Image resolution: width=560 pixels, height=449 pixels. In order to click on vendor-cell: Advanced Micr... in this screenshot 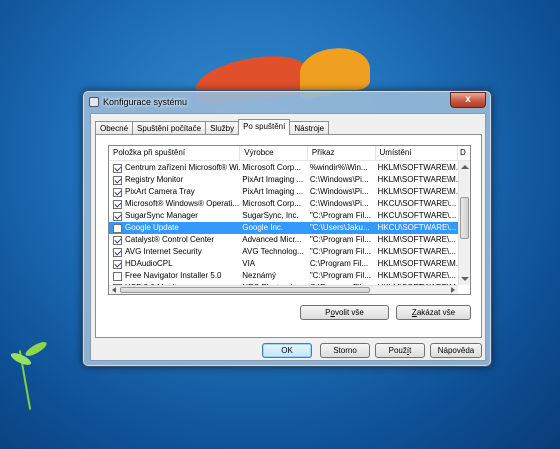, I will do `click(272, 239)`.